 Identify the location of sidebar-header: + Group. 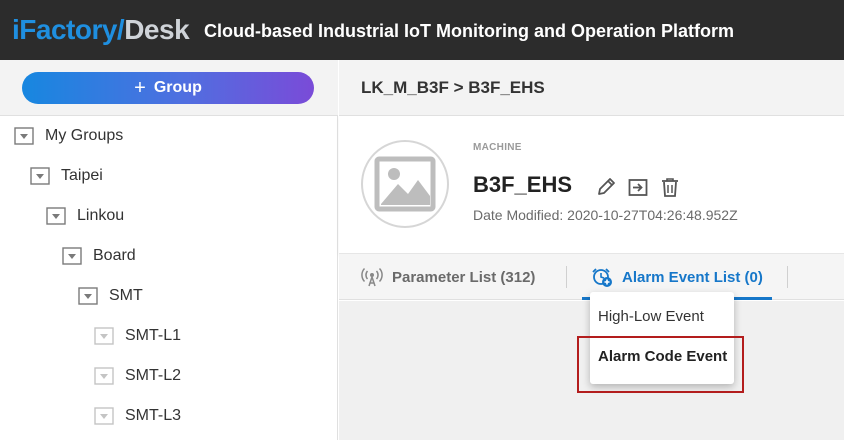
(169, 88).